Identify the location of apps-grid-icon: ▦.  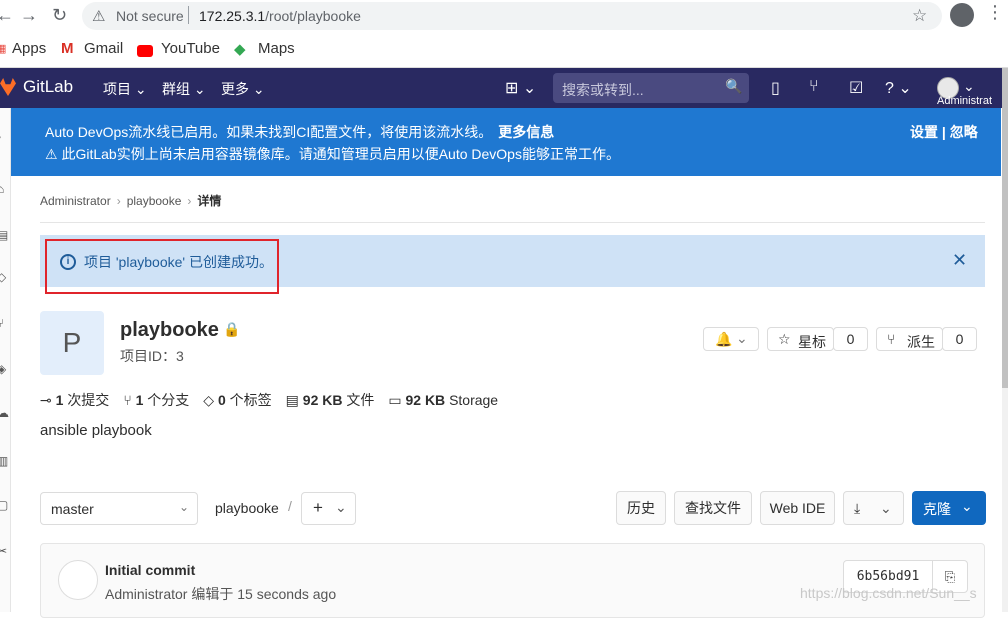
(3, 48).